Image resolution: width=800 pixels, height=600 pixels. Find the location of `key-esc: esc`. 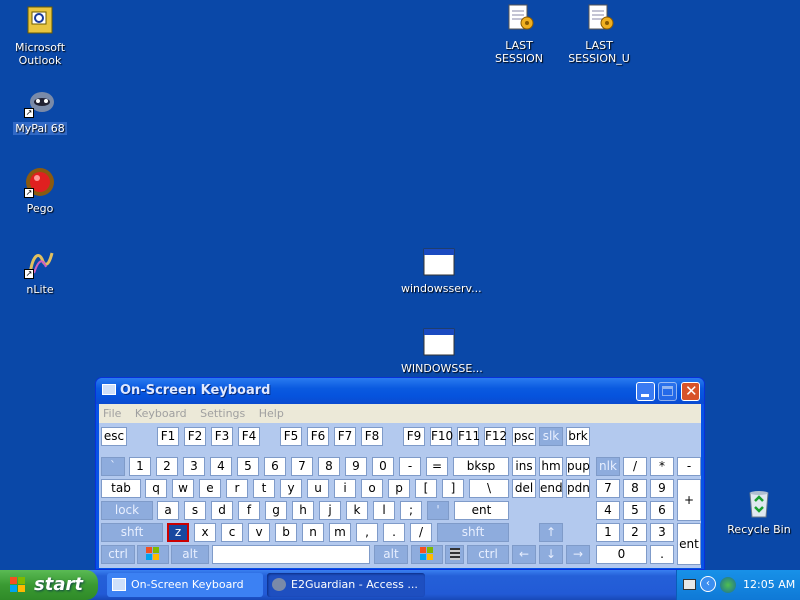

key-esc: esc is located at coordinates (114, 436).